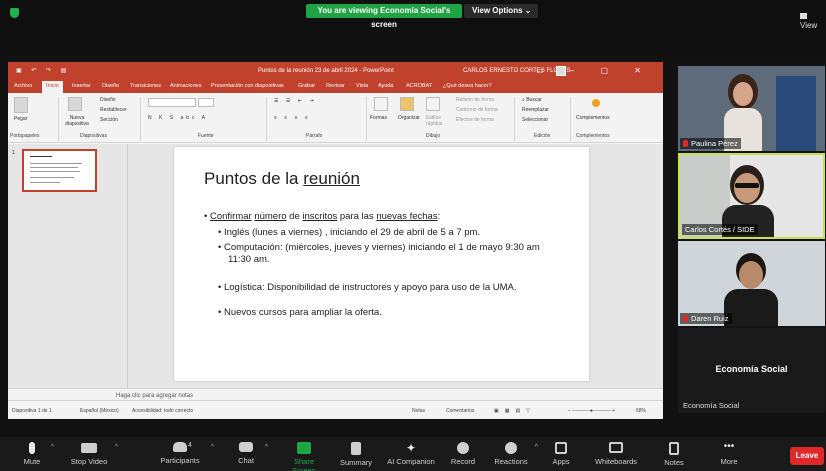  I want to click on paste-icon, so click(21, 105).